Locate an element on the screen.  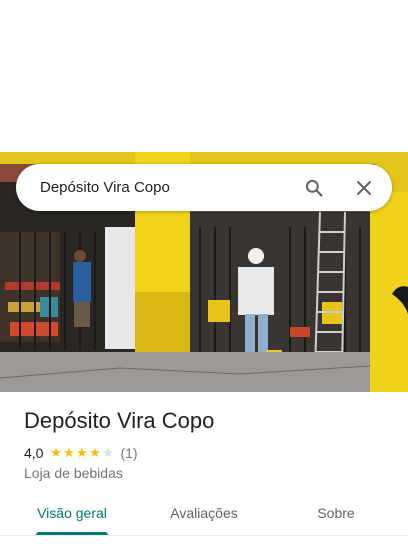
star-empty-icon: ★ is located at coordinates (108, 452).